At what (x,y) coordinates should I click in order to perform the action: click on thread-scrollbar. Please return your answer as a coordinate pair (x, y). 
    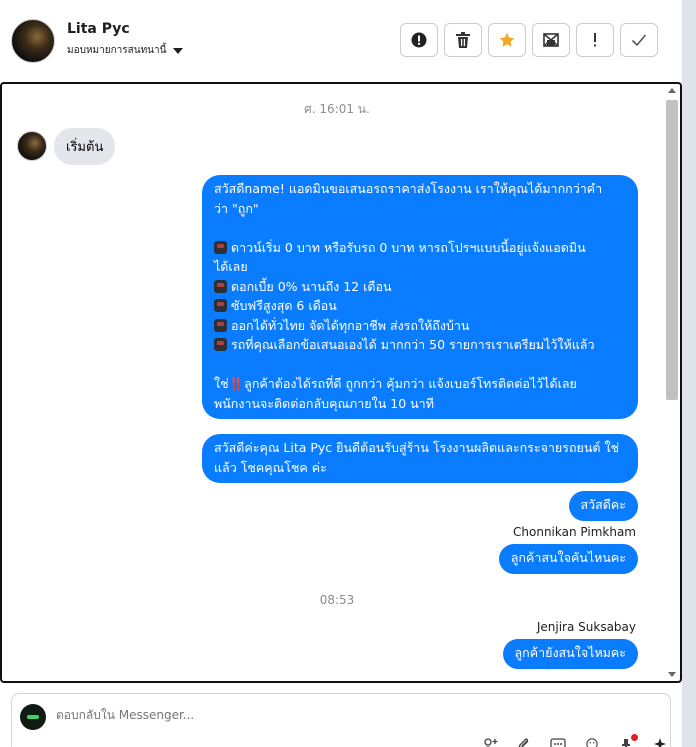
    Looking at the image, I should click on (672, 382).